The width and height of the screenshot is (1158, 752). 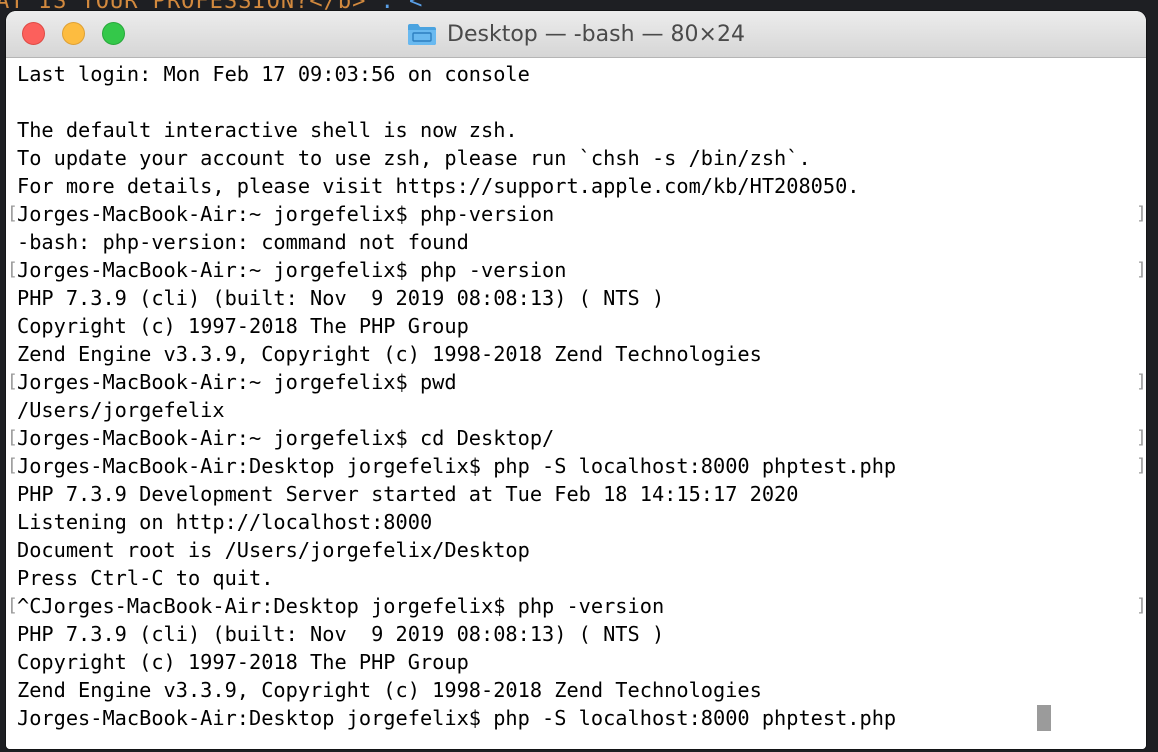 What do you see at coordinates (121, 410) in the screenshot?
I see `terminal-line: /Users/jorgefelix` at bounding box center [121, 410].